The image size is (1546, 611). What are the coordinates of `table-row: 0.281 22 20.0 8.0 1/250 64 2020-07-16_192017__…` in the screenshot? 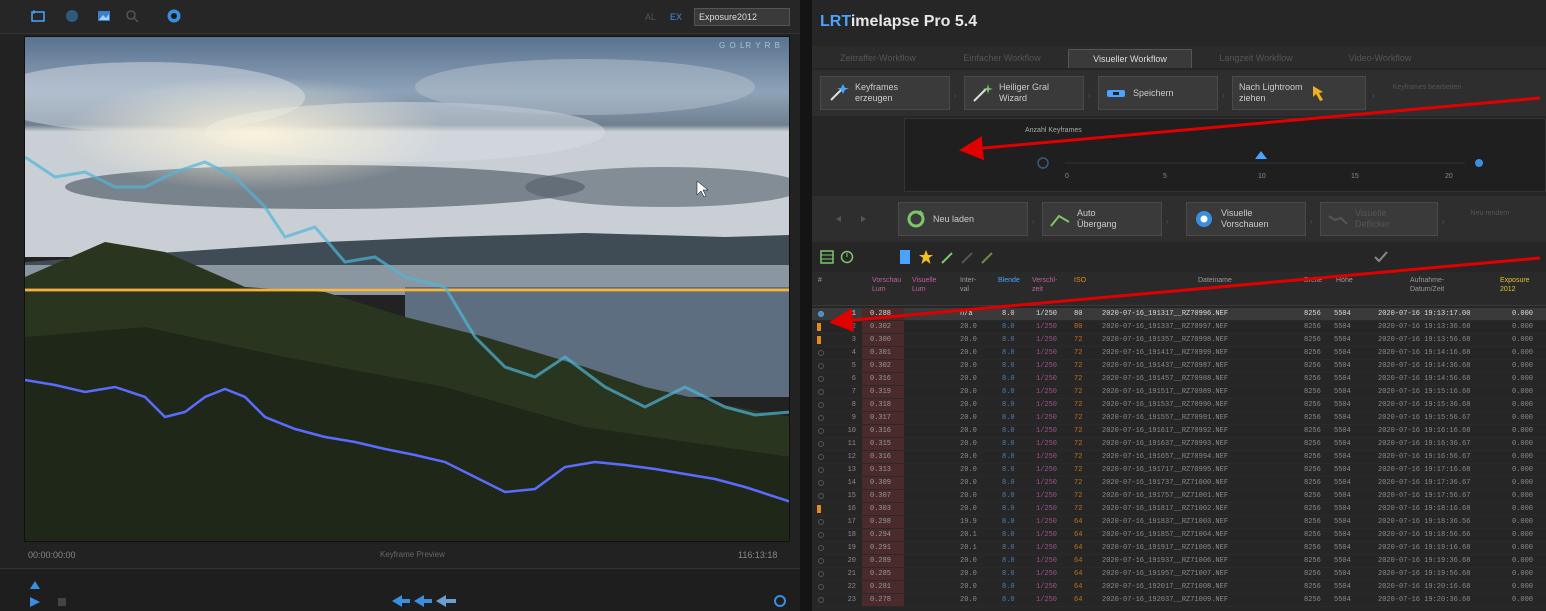 It's located at (1179, 587).